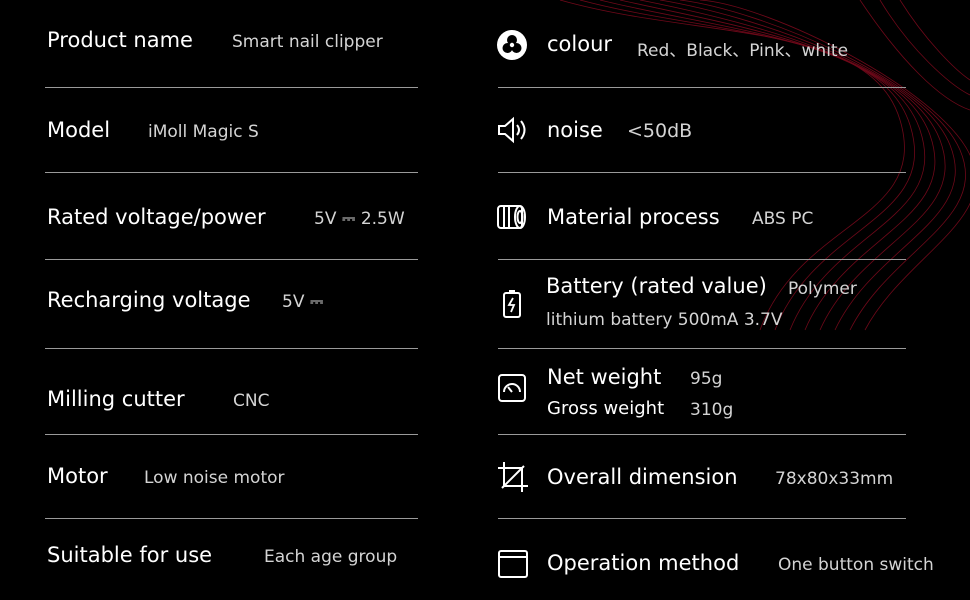 The height and width of the screenshot is (600, 970). What do you see at coordinates (251, 401) in the screenshot?
I see `spec-value-milling-cutter: CNC` at bounding box center [251, 401].